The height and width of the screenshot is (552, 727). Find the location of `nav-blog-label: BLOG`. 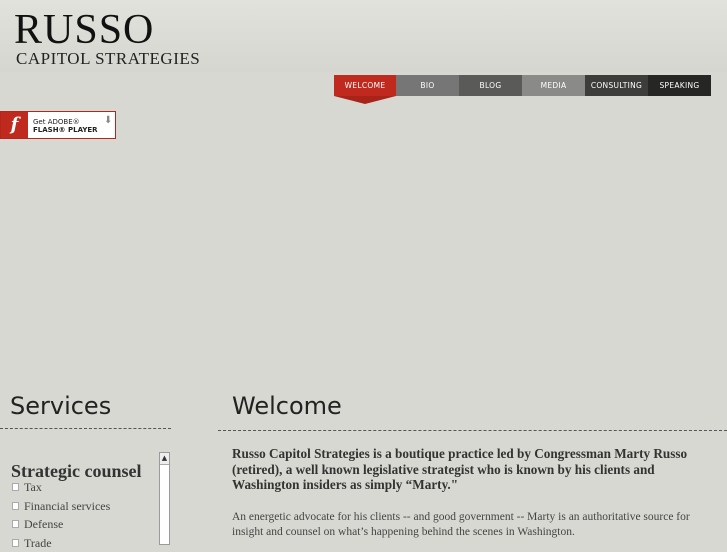

nav-blog-label: BLOG is located at coordinates (491, 85).